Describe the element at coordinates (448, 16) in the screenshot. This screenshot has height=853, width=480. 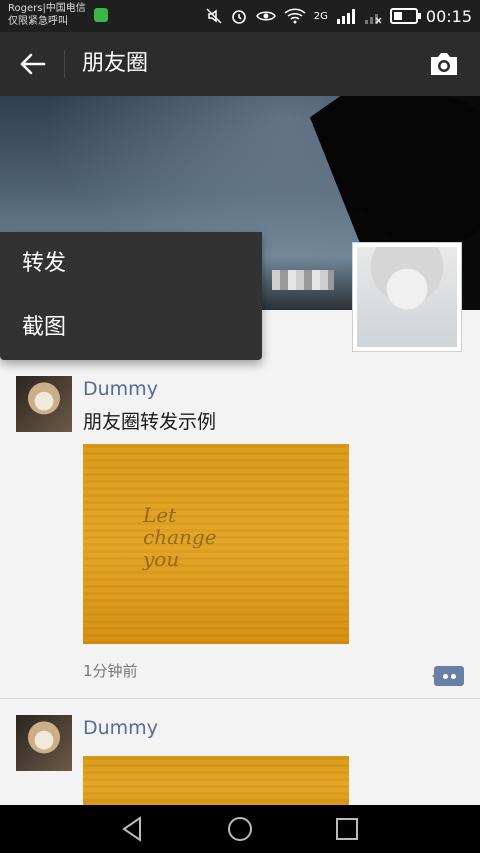
I see `clock: 00:15` at that location.